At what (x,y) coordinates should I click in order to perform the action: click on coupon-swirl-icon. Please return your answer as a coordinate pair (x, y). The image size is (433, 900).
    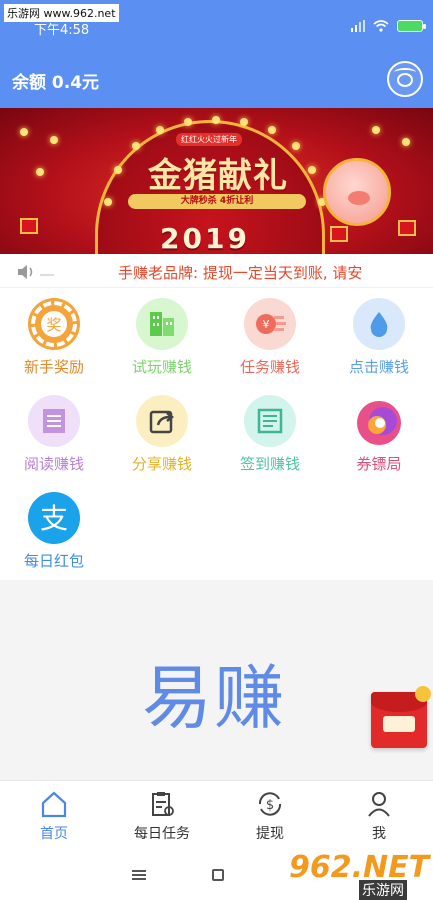
    Looking at the image, I should click on (379, 421).